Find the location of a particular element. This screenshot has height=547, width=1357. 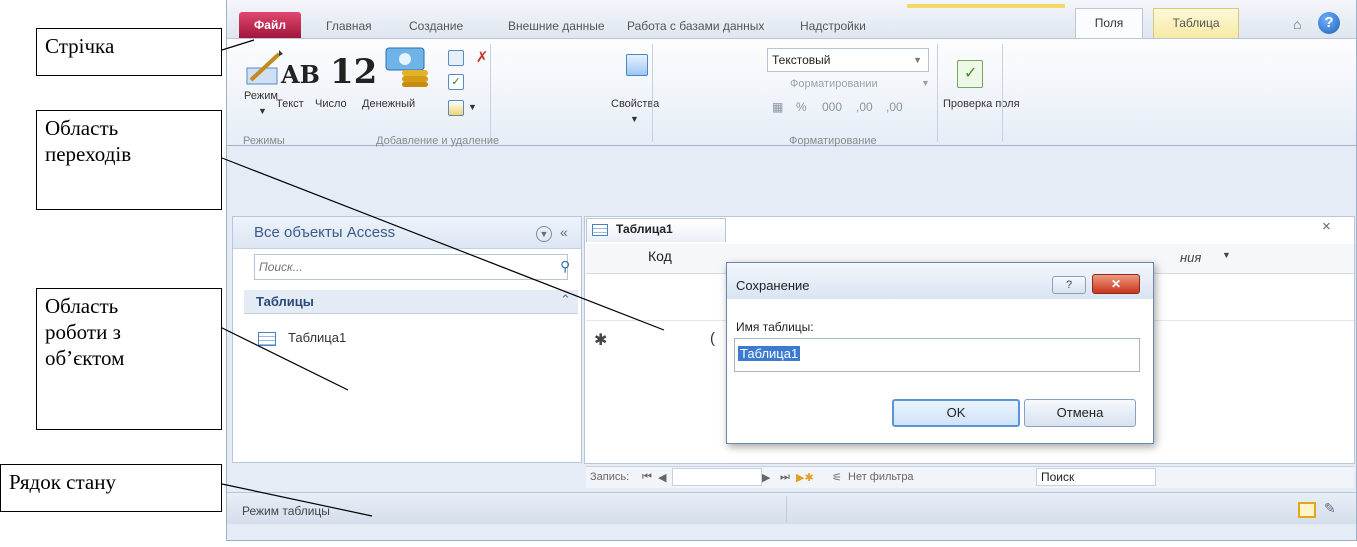

properties-icon is located at coordinates (637, 65).